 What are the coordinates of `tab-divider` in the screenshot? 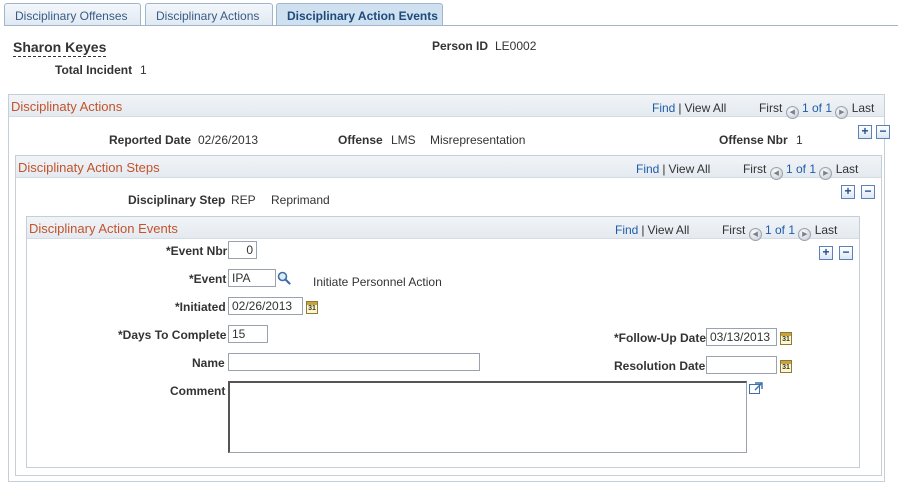 It's located at (451, 25).